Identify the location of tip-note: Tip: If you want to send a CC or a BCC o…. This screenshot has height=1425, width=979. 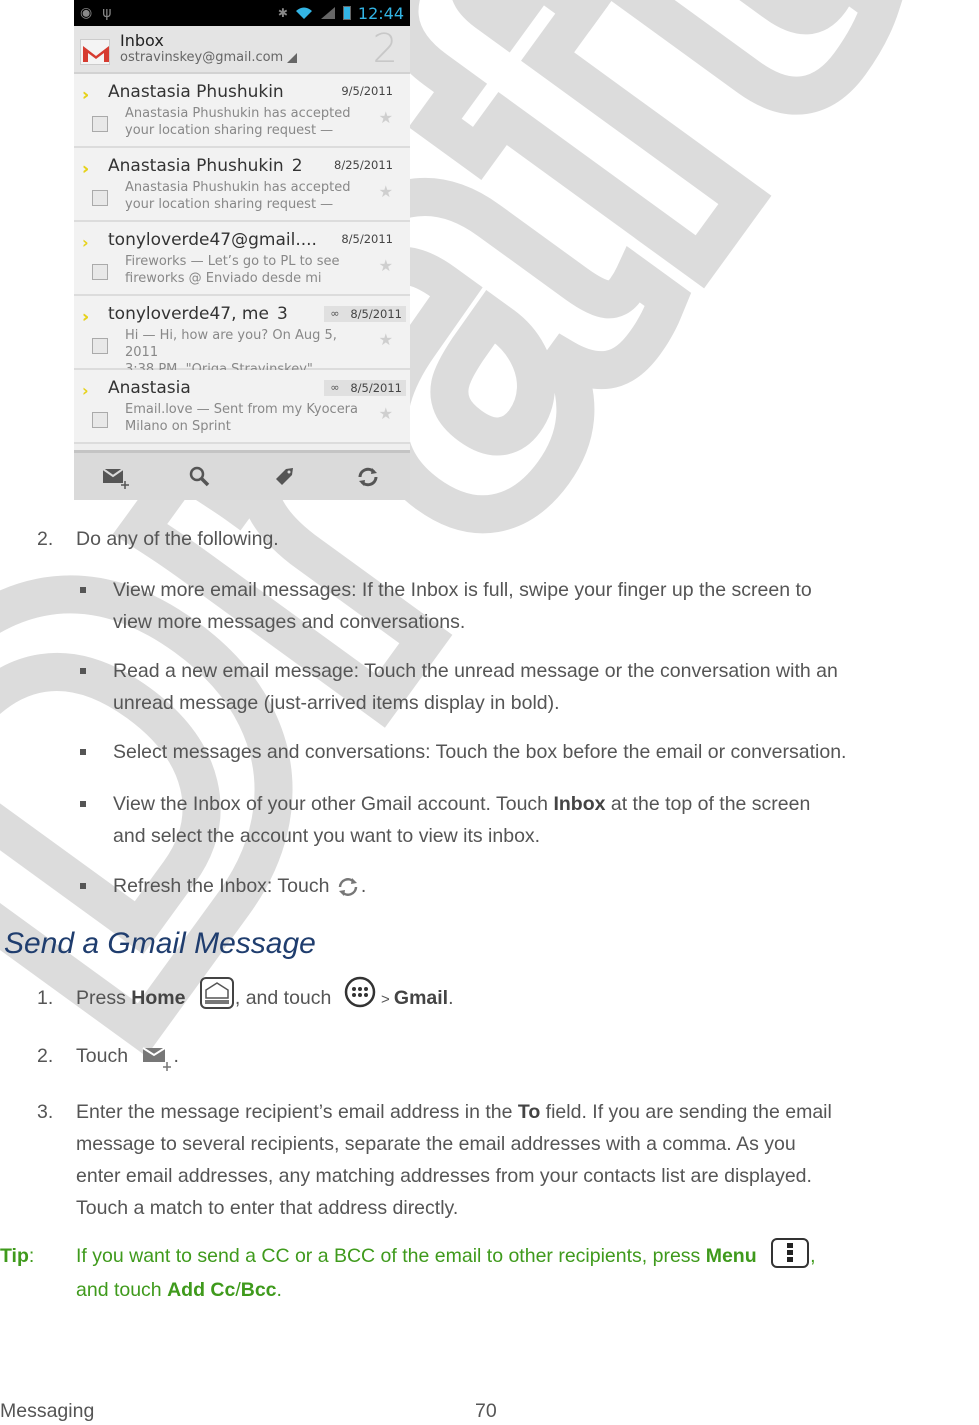
(489, 1273).